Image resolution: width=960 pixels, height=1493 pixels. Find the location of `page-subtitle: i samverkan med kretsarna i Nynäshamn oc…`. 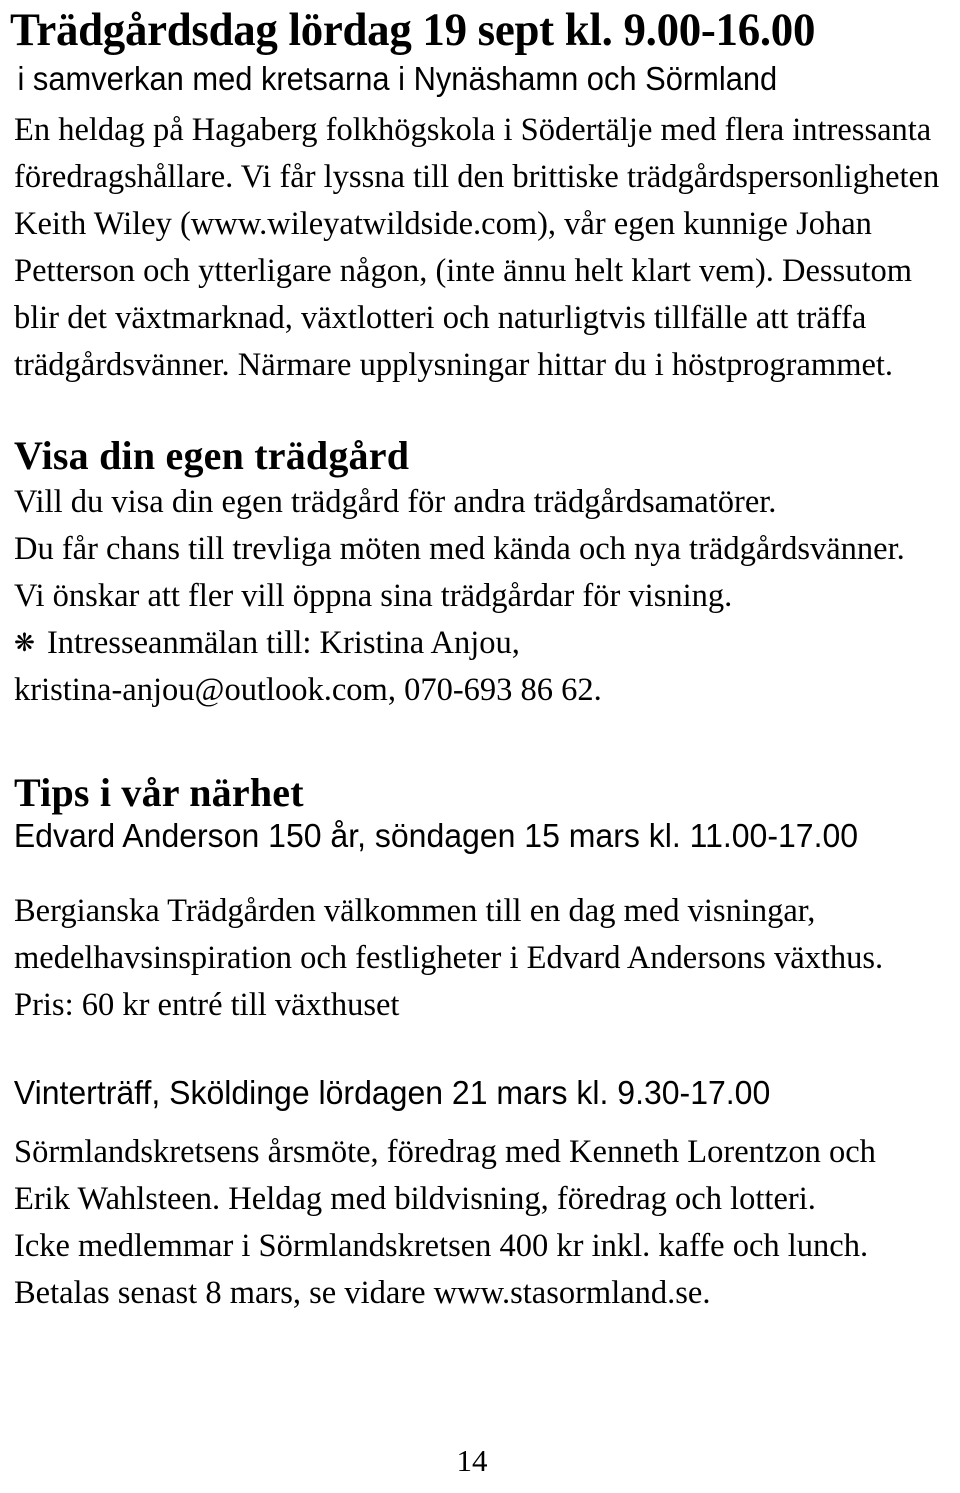

page-subtitle: i samverkan med kretsarna i Nynäshamn oc… is located at coordinates (397, 78).